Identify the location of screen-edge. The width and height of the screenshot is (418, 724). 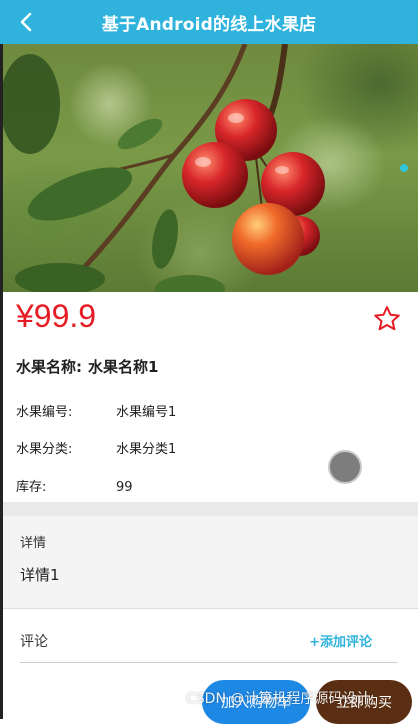
(1, 381).